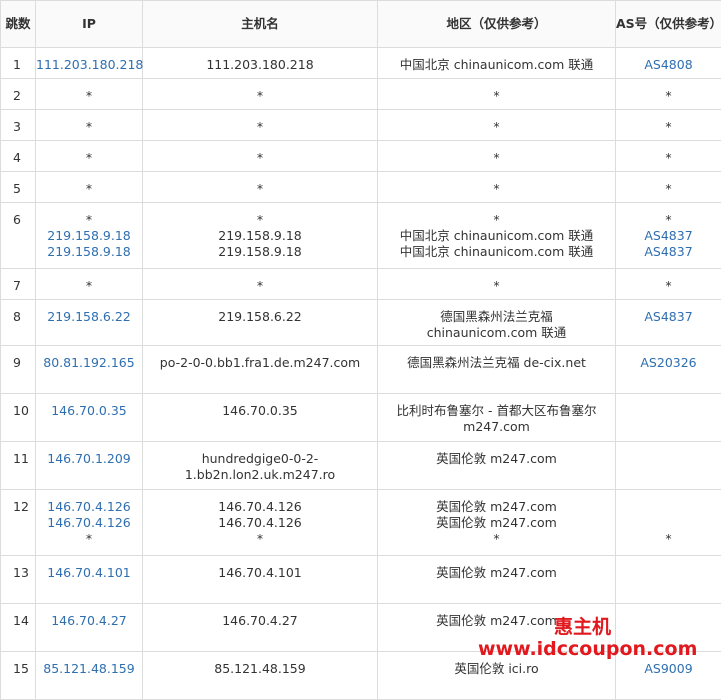 This screenshot has height=700, width=721. Describe the element at coordinates (260, 252) in the screenshot. I see `host-text: 219.158.9.18` at that location.